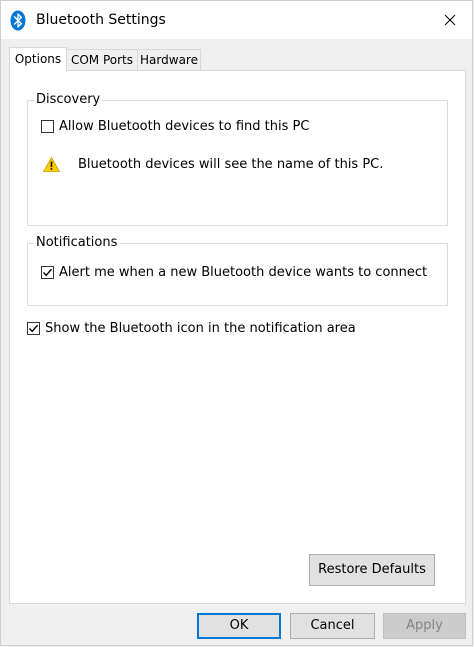  I want to click on allow-discovery-checkbox-row: Allow Bluetooth devices to find this PC, so click(175, 126).